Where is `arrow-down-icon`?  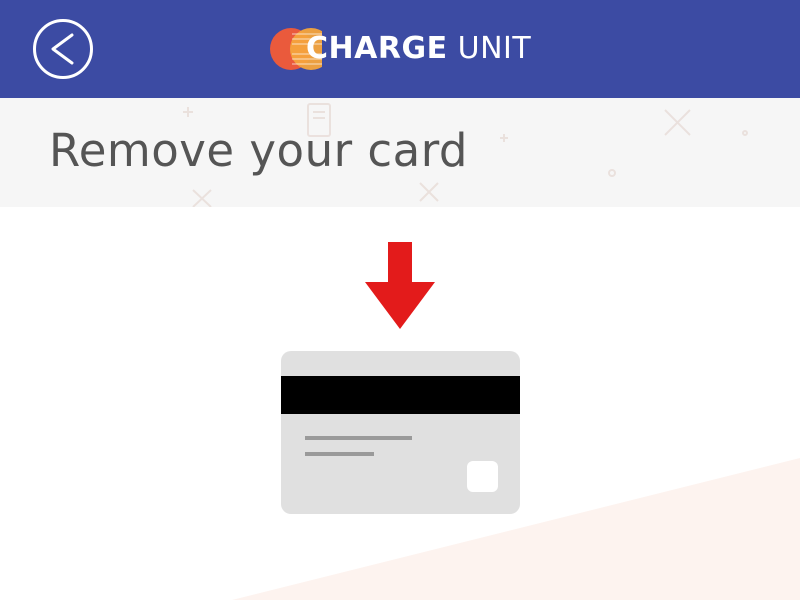
arrow-down-icon is located at coordinates (400, 285).